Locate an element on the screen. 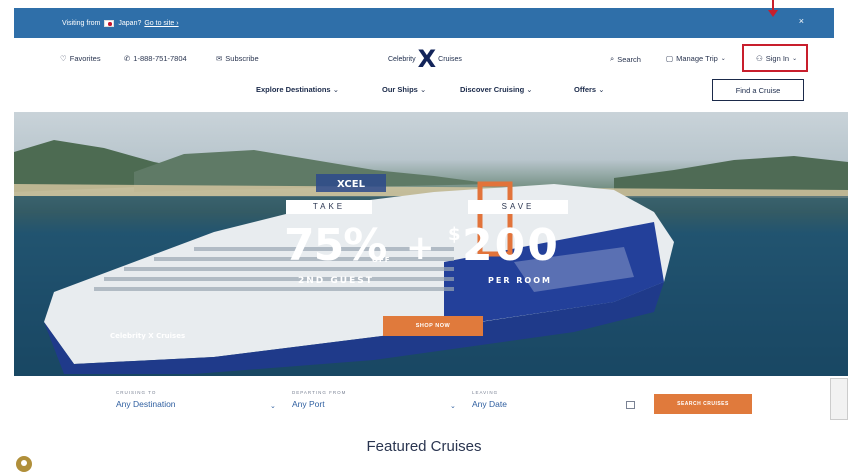 Image resolution: width=848 pixels, height=472 pixels. sign-in-menu: ⚇ Sign In ⌄ is located at coordinates (776, 58).